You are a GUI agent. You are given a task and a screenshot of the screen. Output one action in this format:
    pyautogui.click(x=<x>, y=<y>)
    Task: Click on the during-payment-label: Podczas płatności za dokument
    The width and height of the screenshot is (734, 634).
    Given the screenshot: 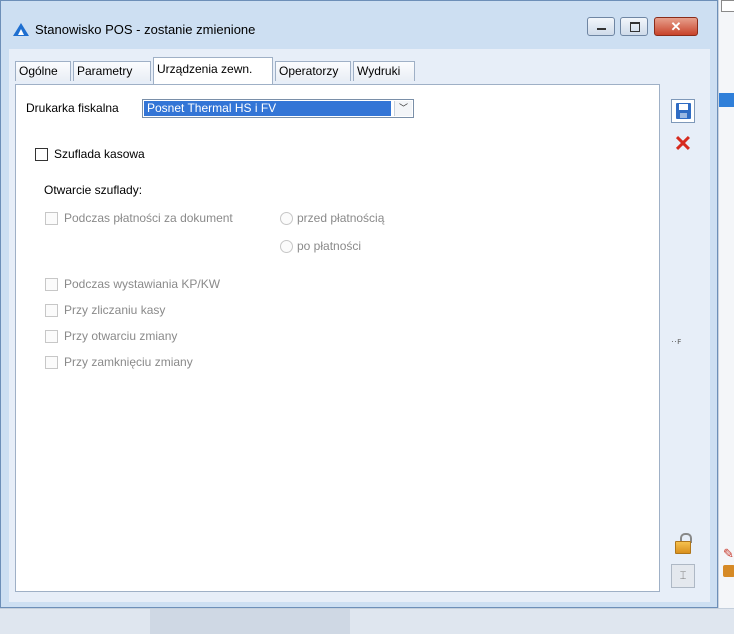 What is the action you would take?
    pyautogui.click(x=148, y=218)
    